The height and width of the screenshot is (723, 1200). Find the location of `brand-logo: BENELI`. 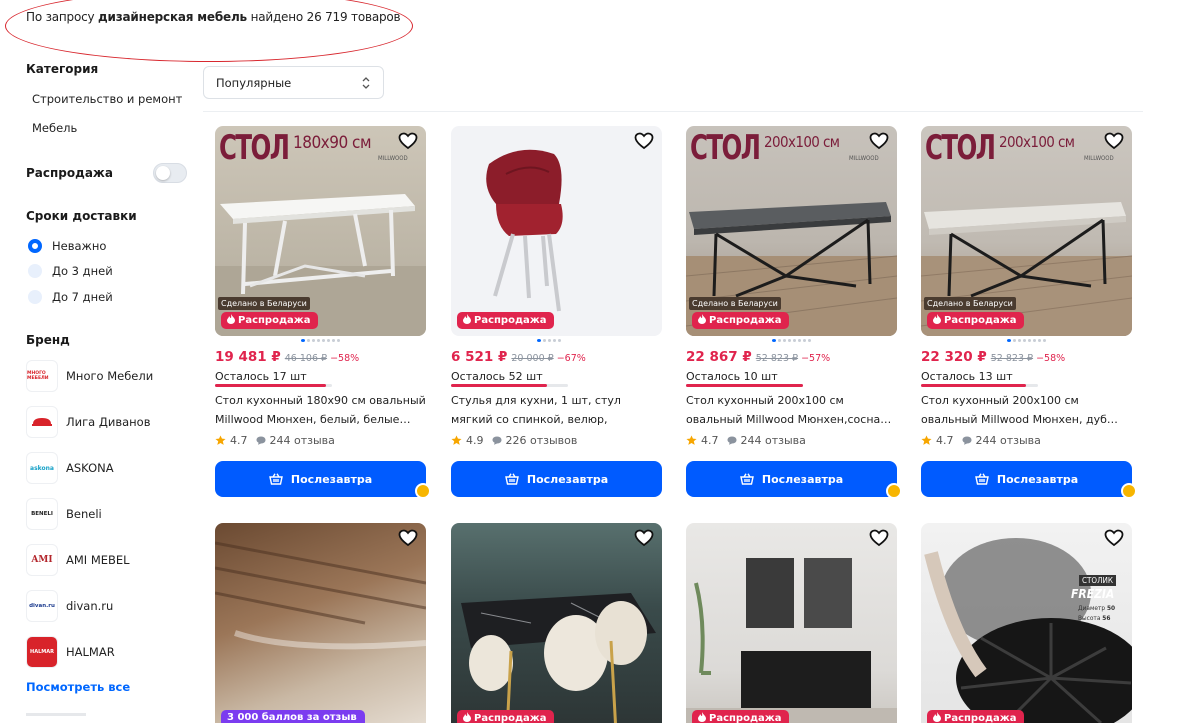

brand-logo: BENELI is located at coordinates (42, 514).